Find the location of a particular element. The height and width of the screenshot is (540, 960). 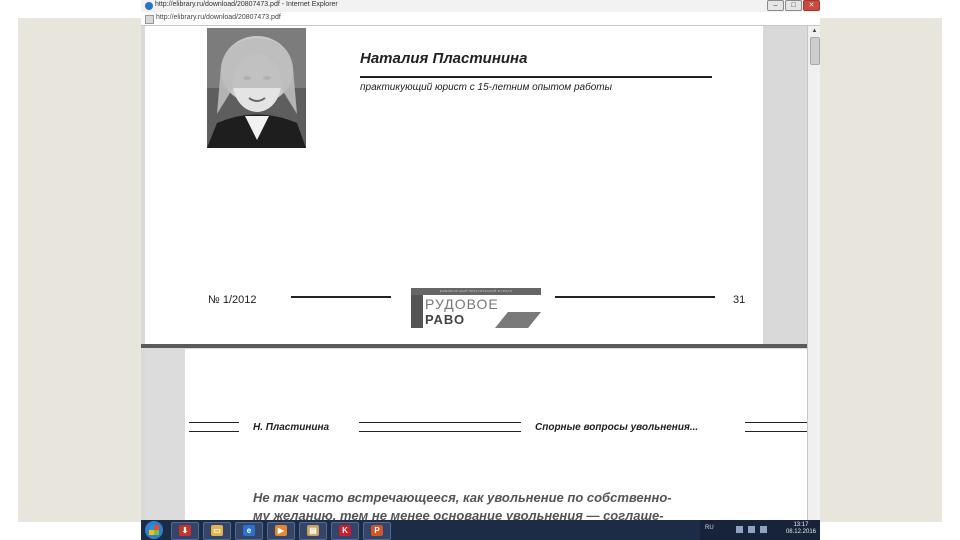

footer-rule-right is located at coordinates (635, 297).